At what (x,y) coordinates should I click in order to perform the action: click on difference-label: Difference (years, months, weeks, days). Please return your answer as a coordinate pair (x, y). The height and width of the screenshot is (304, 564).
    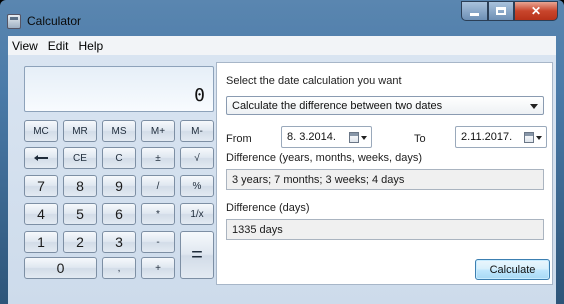
    Looking at the image, I should click on (324, 158).